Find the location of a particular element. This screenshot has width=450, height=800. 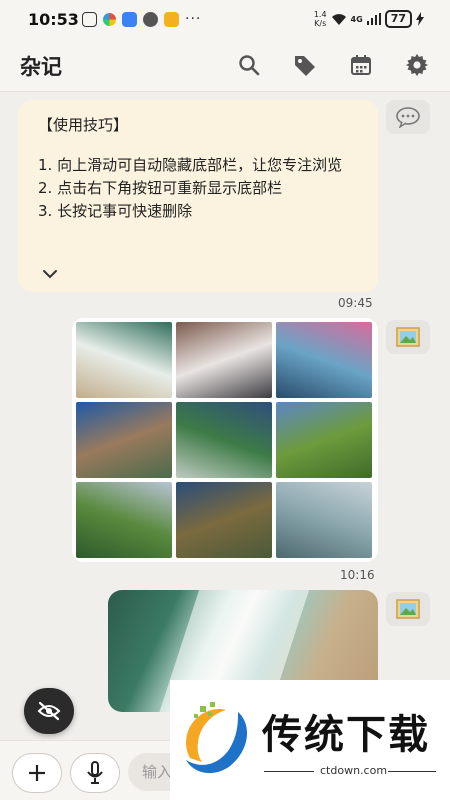

watermark-domain: ctdown.com is located at coordinates (354, 770).